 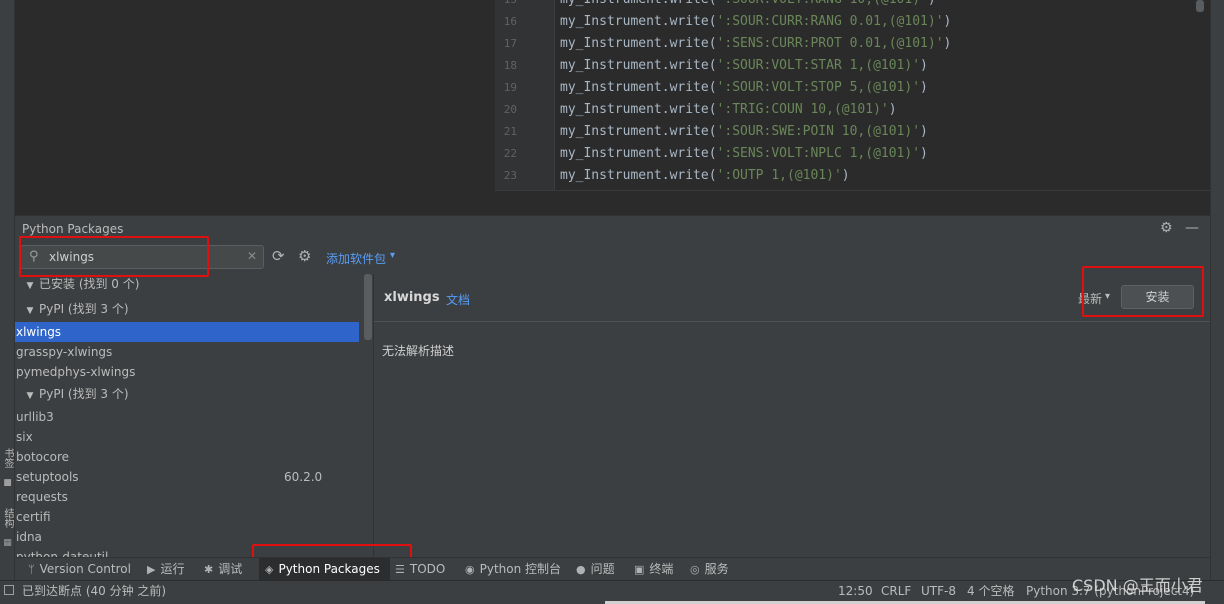 What do you see at coordinates (510, 65) in the screenshot?
I see `line-number: 18` at bounding box center [510, 65].